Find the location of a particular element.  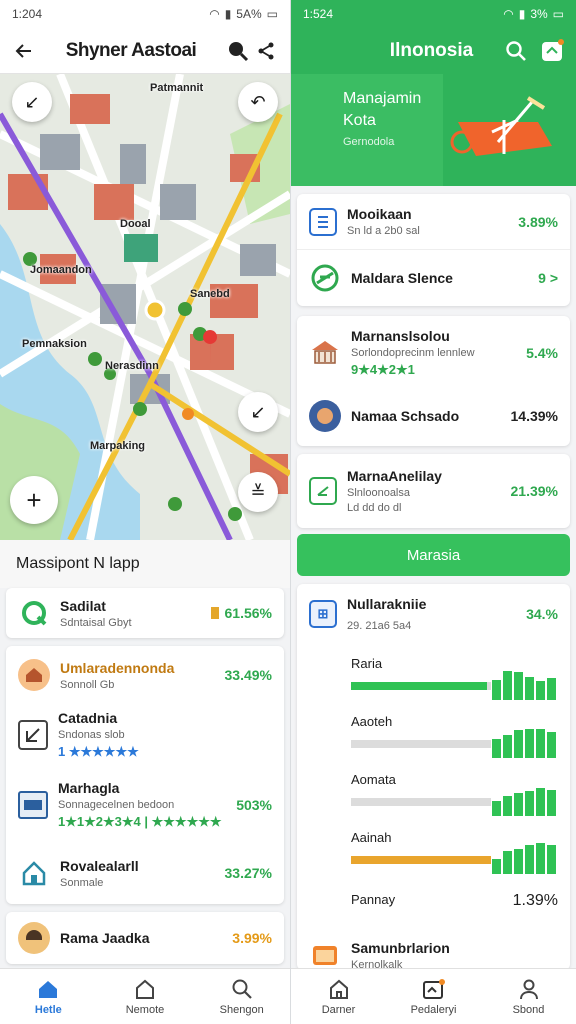

folder-icon is located at coordinates (325, 955).